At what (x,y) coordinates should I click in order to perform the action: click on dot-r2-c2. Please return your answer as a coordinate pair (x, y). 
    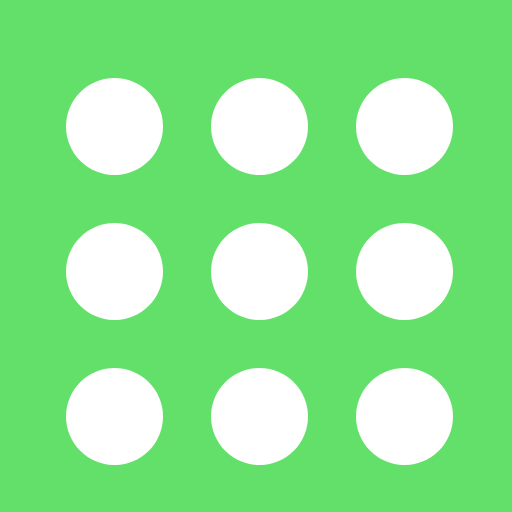
    Looking at the image, I should click on (259, 271).